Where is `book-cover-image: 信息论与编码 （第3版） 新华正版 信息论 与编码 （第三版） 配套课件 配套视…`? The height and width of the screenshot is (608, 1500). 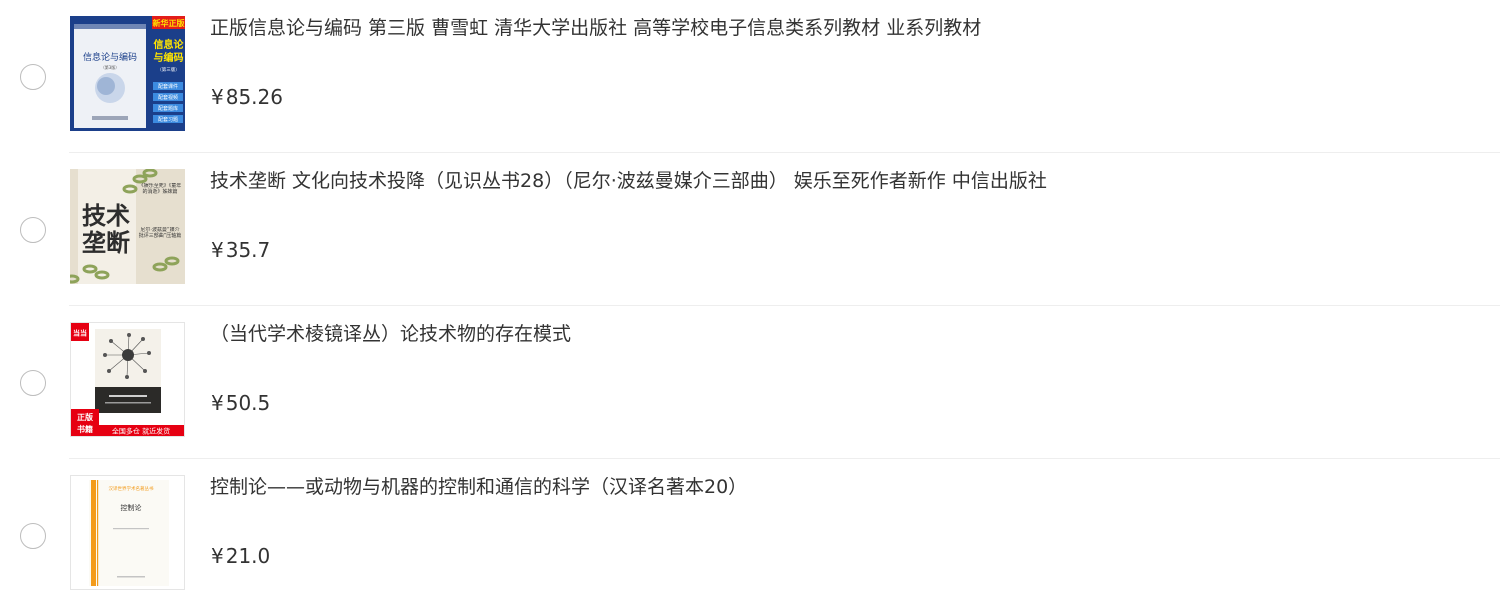
book-cover-image: 信息论与编码 （第3版） 新华正版 信息论 与编码 （第三版） 配套课件 配套视… is located at coordinates (127, 73).